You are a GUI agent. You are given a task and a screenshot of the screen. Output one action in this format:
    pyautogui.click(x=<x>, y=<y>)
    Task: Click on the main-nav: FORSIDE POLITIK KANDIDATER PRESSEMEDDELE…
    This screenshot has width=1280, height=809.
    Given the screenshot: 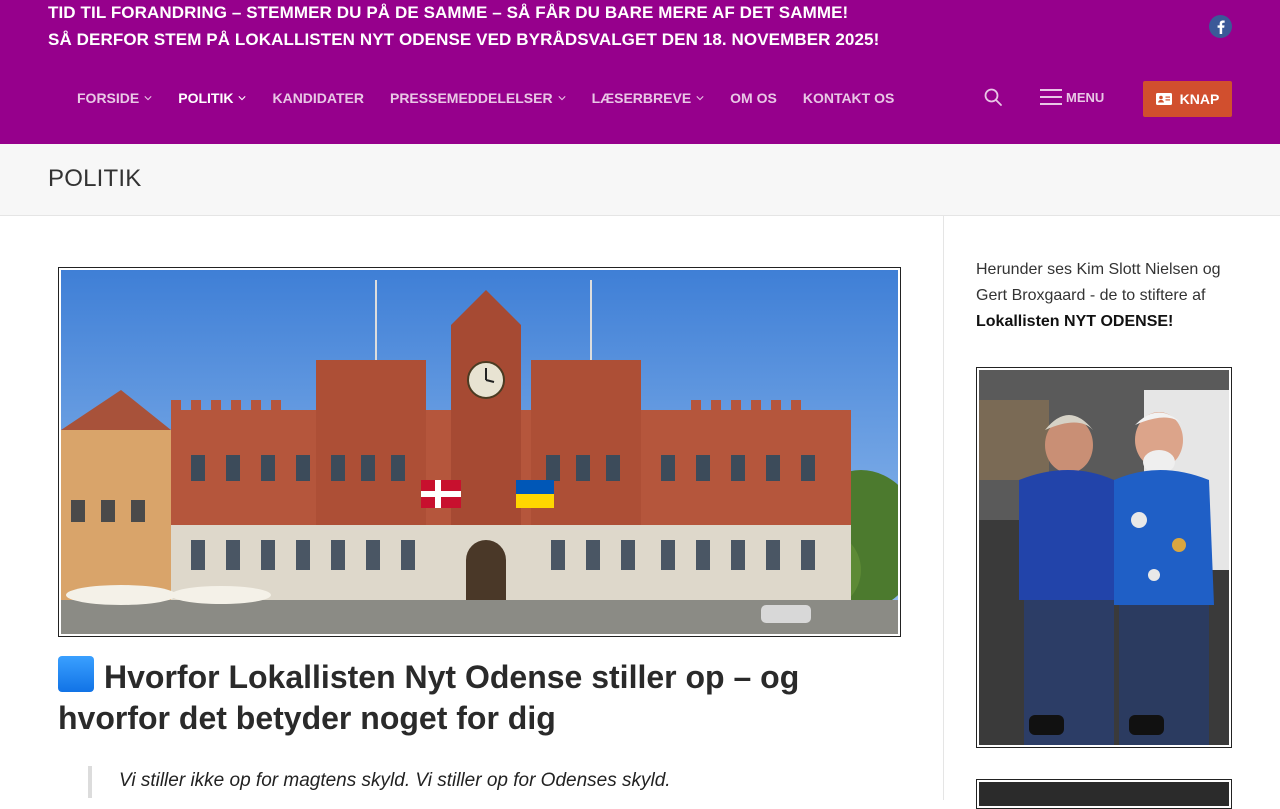 What is the action you would take?
    pyautogui.click(x=485, y=98)
    